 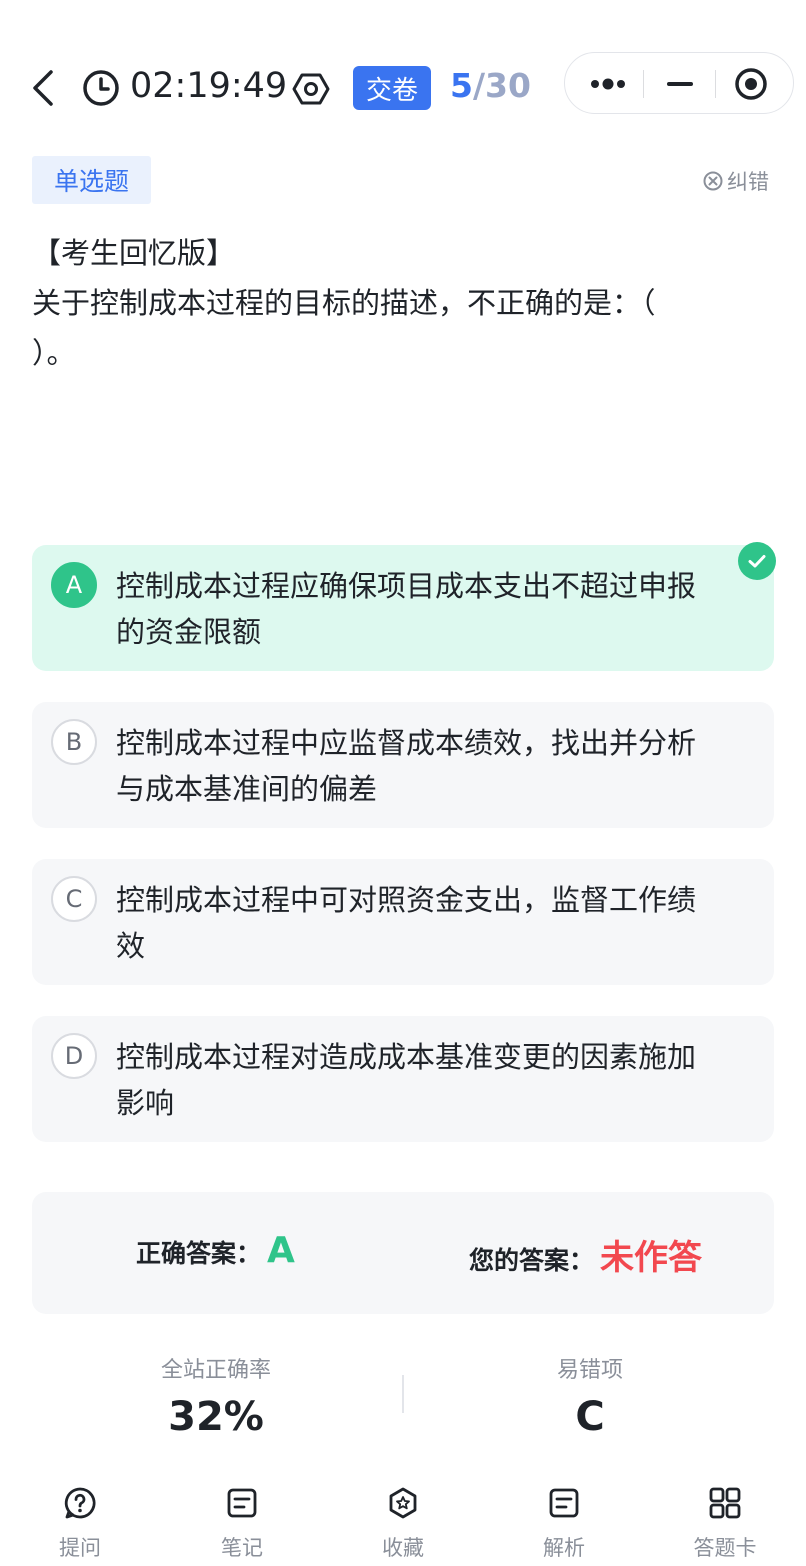 What do you see at coordinates (406, 586) in the screenshot?
I see `option-line: 控制成本过程应确保项目成本支出不超过申报` at bounding box center [406, 586].